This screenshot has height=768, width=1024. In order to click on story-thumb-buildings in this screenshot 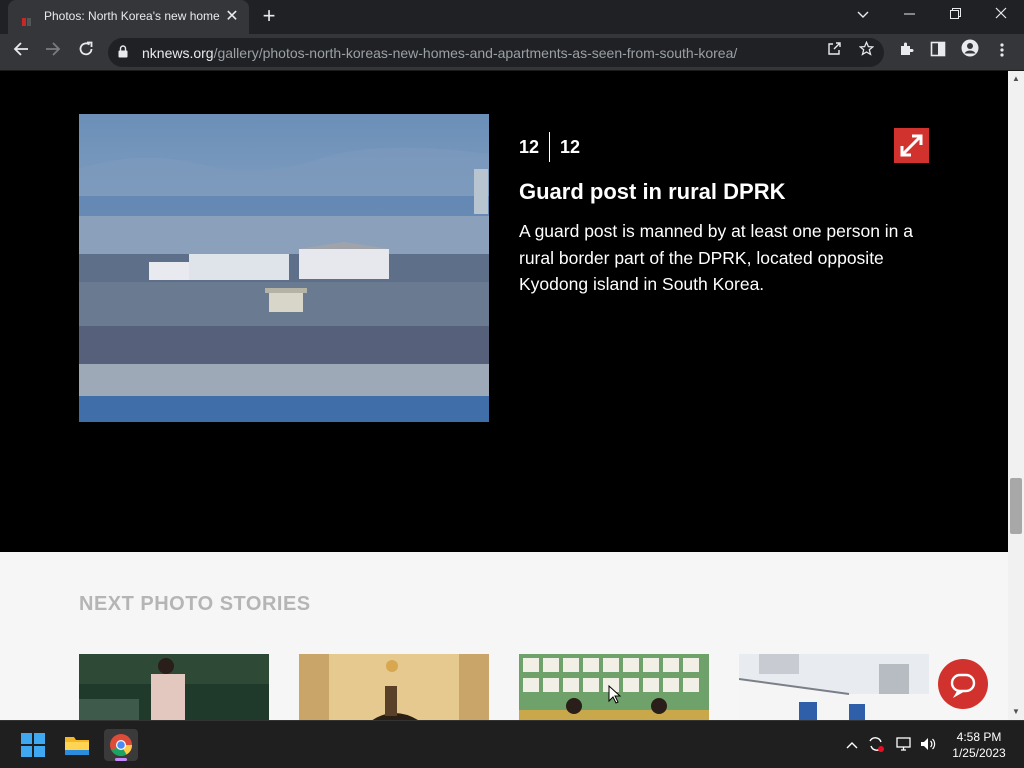, I will do `click(834, 687)`.